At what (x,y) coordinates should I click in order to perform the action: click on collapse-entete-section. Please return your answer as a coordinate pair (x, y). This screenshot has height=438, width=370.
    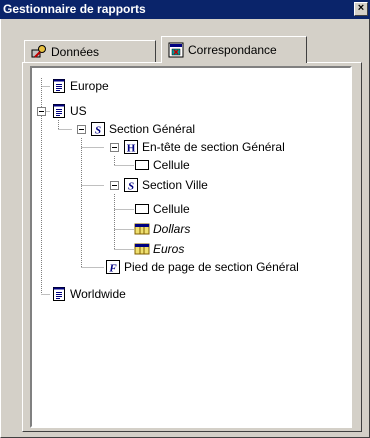
    Looking at the image, I should click on (114, 147).